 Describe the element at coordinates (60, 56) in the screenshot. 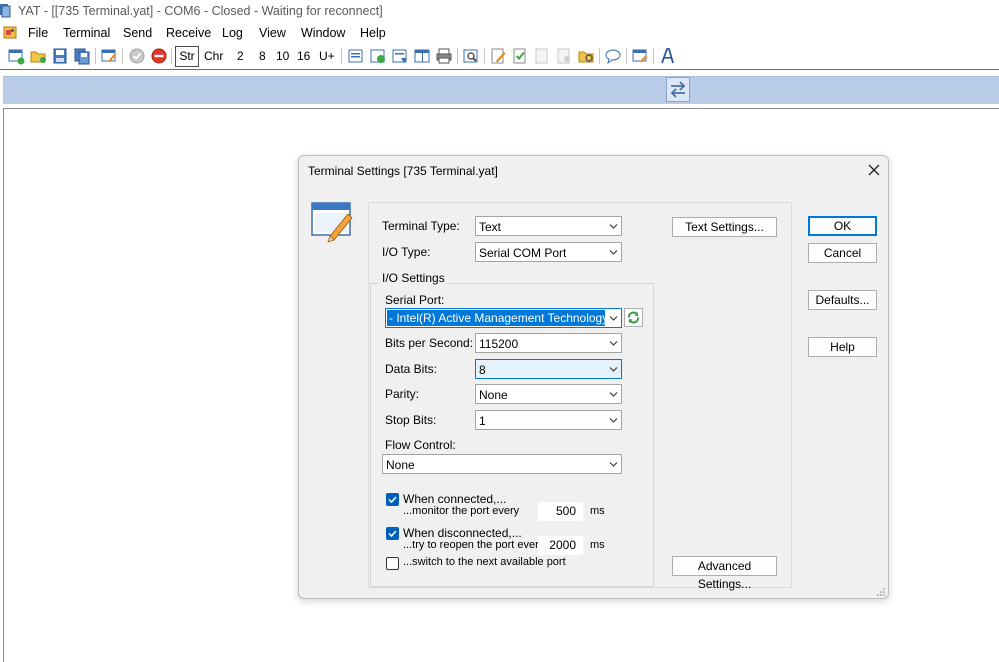

I see `save-icon` at that location.